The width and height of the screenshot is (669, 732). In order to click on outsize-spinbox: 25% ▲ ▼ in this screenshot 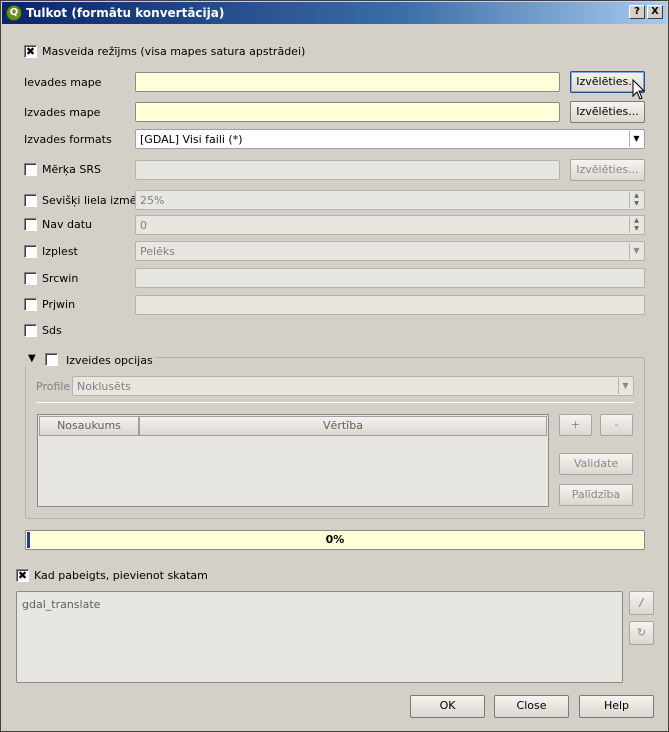, I will do `click(390, 200)`.